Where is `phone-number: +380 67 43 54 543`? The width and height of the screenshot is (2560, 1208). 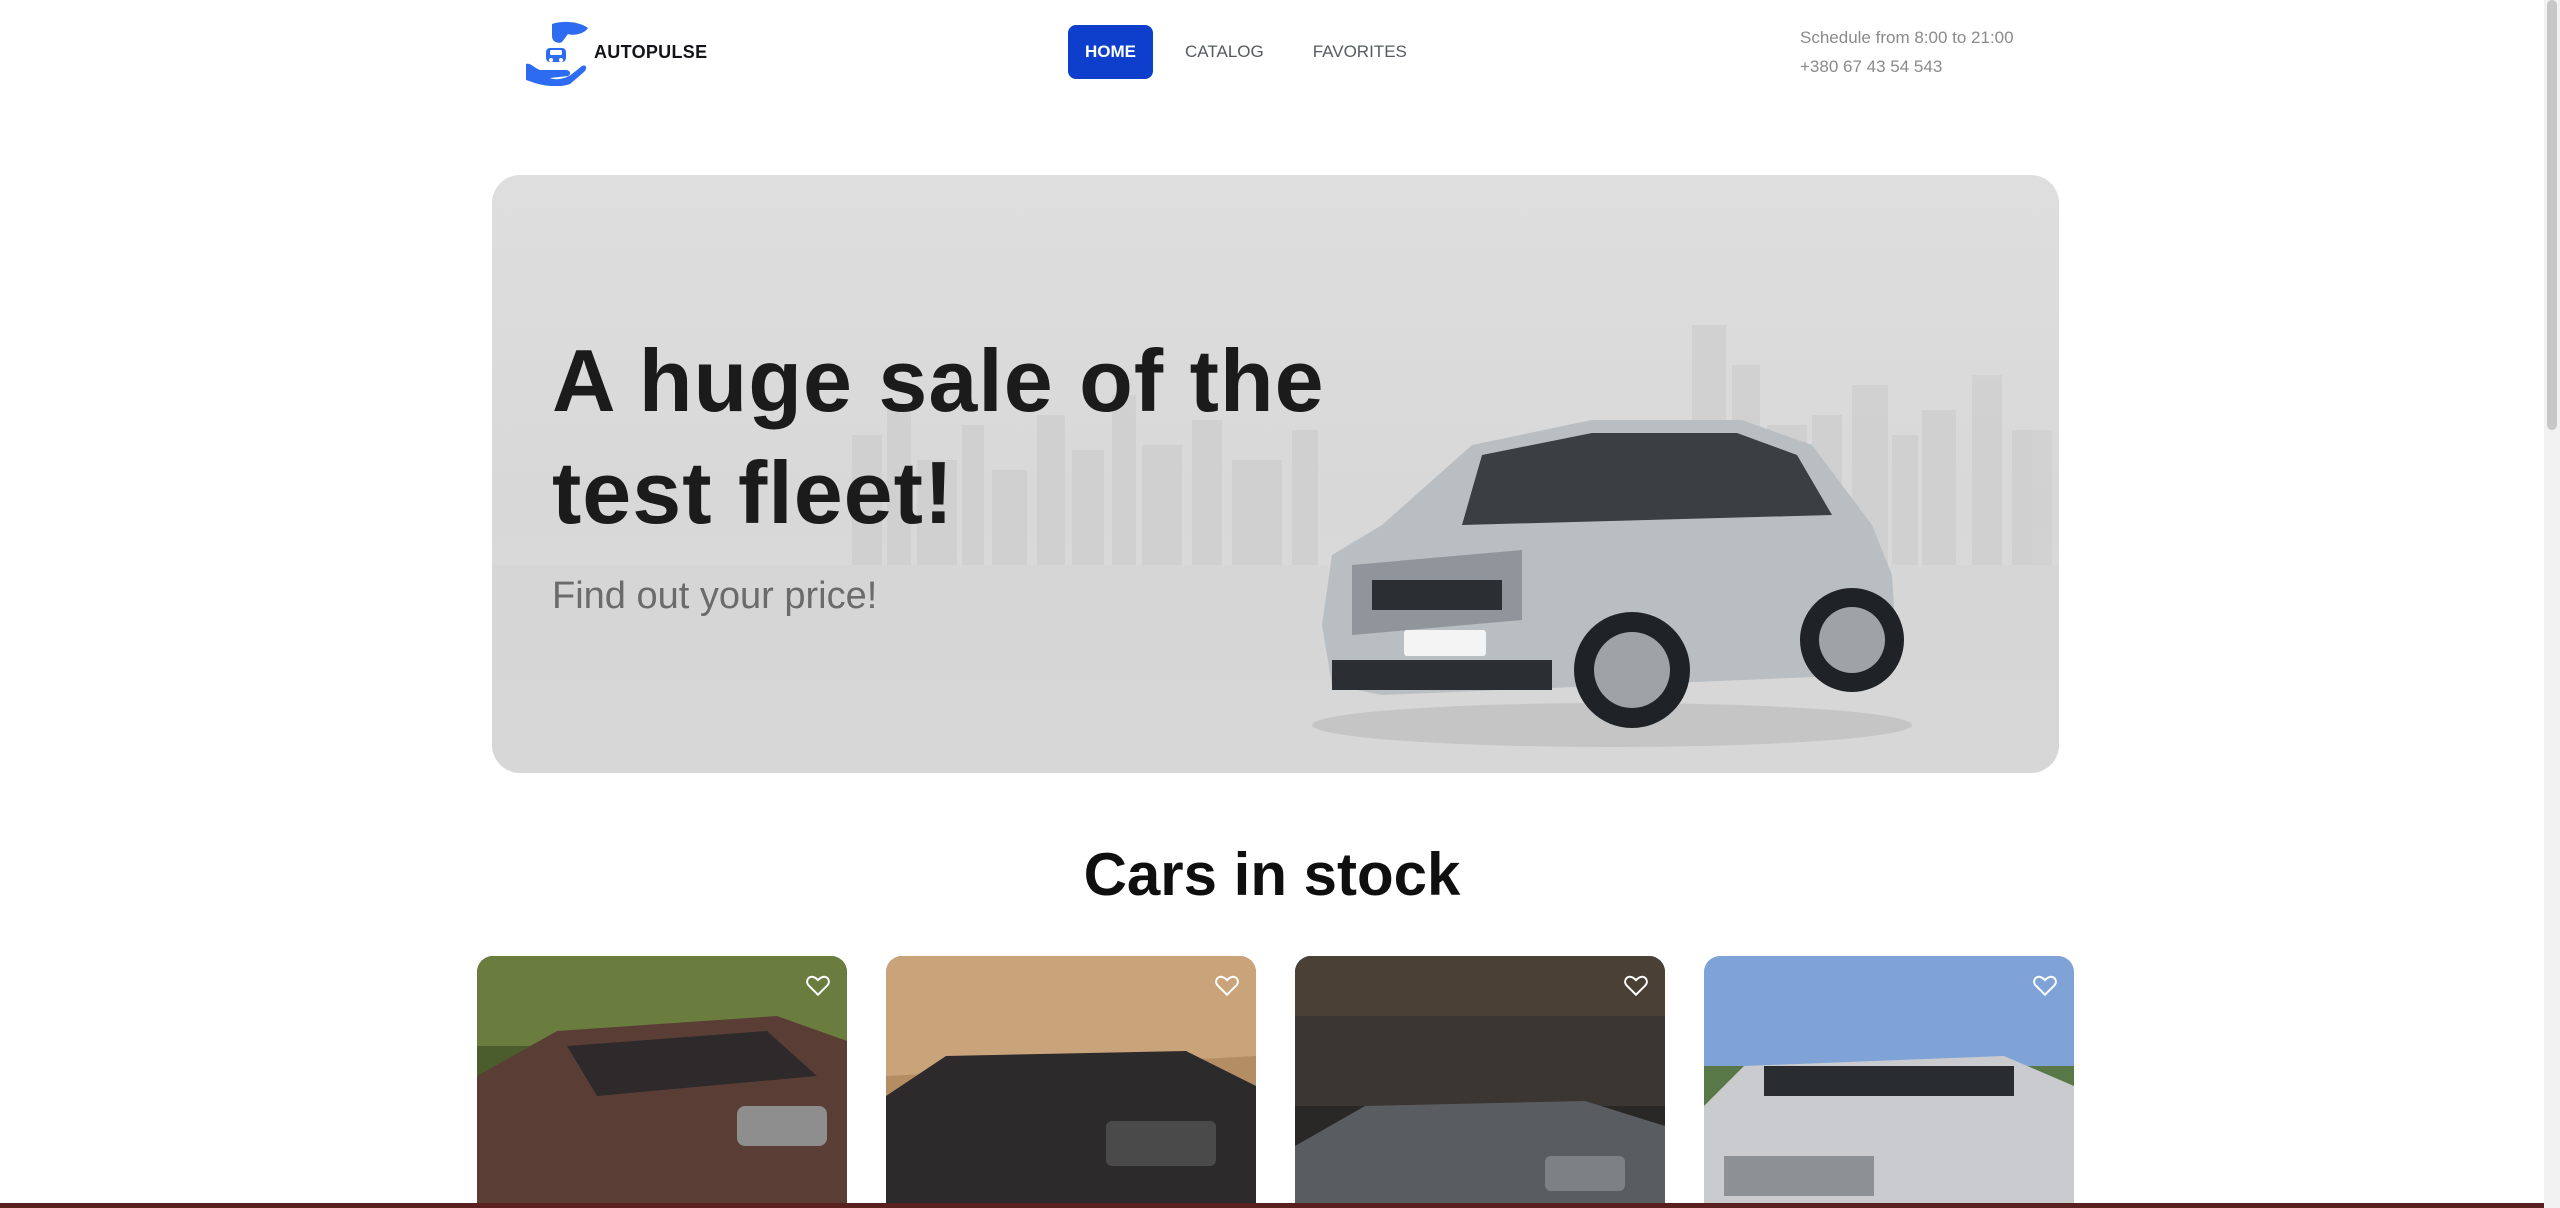
phone-number: +380 67 43 54 543 is located at coordinates (1907, 66).